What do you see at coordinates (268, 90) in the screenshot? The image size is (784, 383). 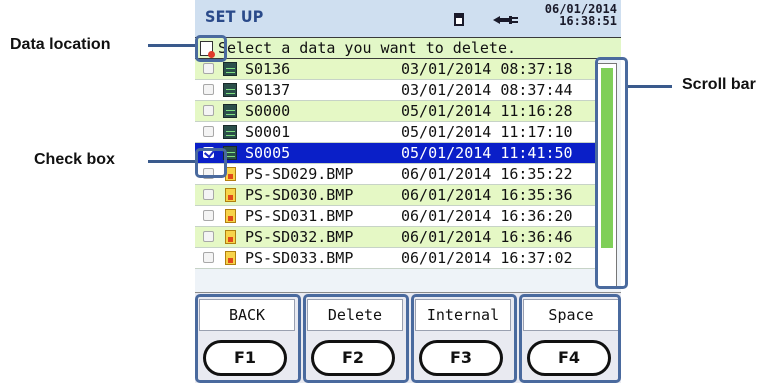 I see `file-name: S0137` at bounding box center [268, 90].